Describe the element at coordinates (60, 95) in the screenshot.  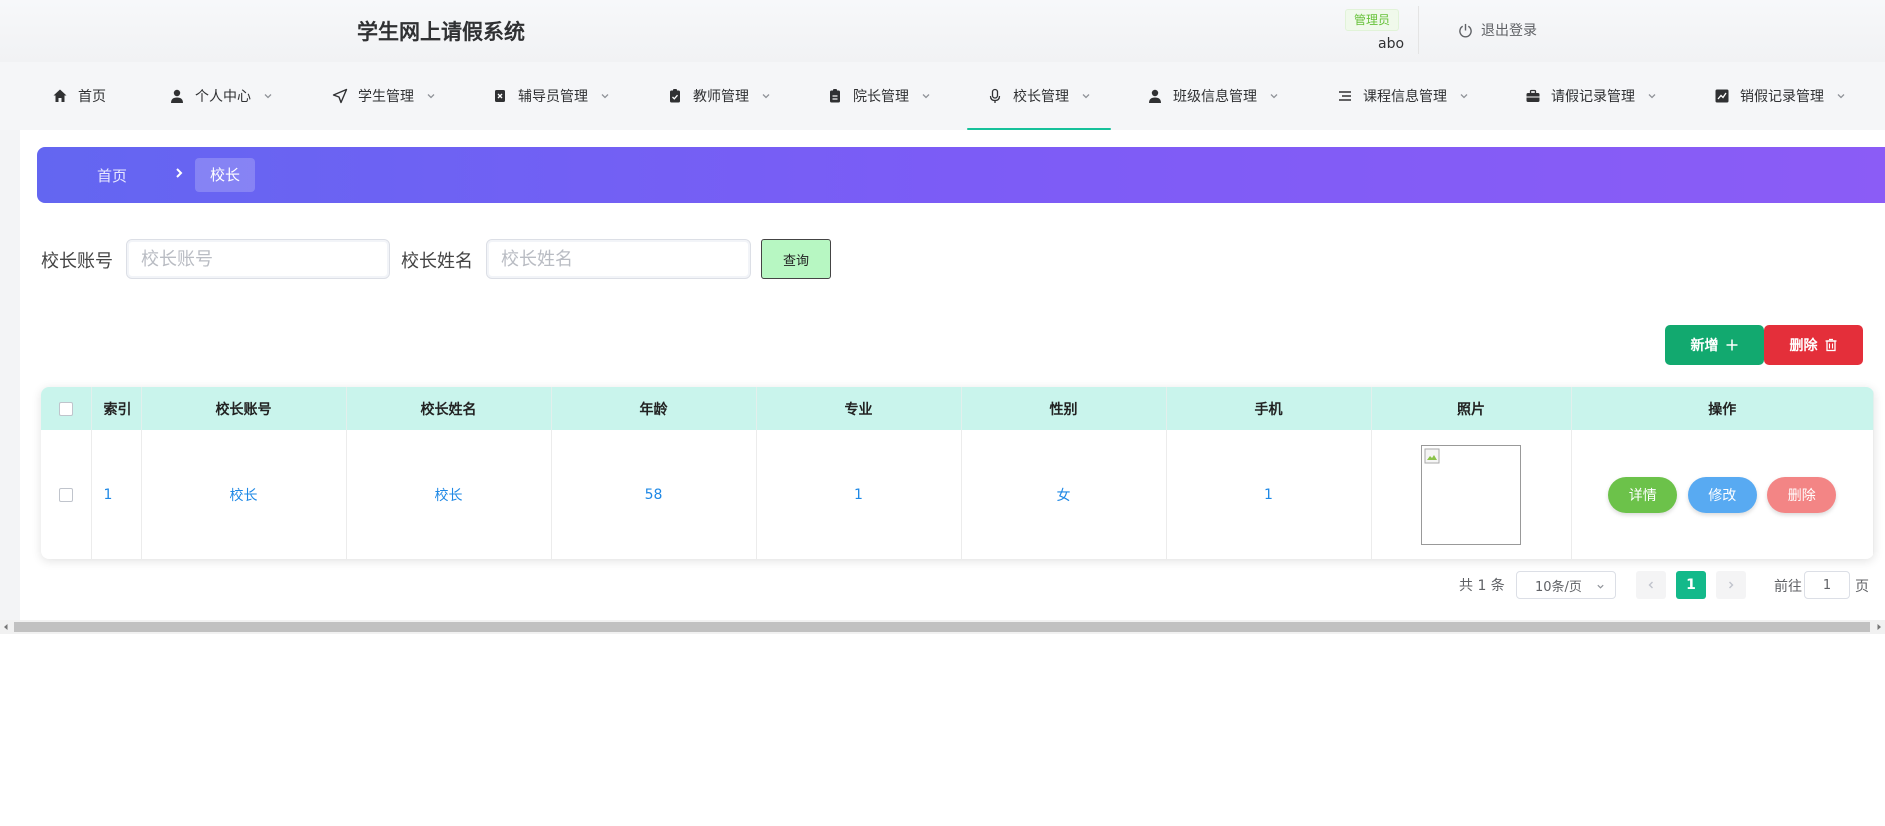
I see `home-icon` at that location.